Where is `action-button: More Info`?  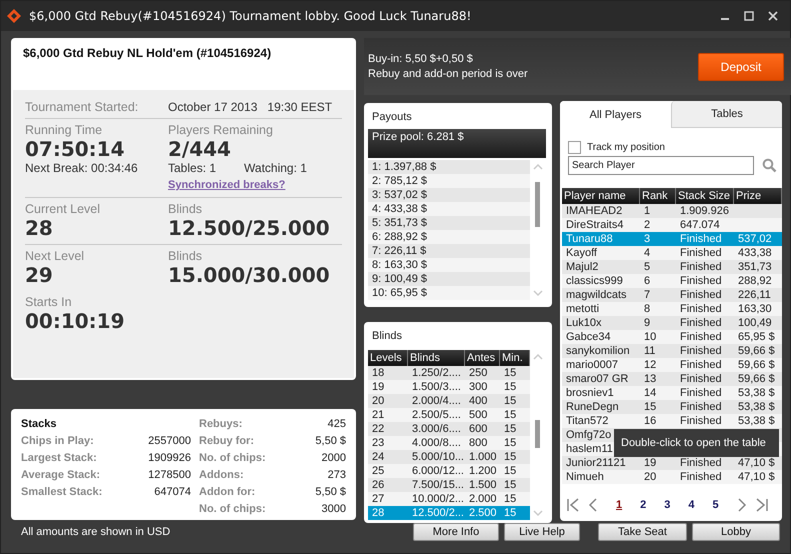 action-button: More Info is located at coordinates (456, 532).